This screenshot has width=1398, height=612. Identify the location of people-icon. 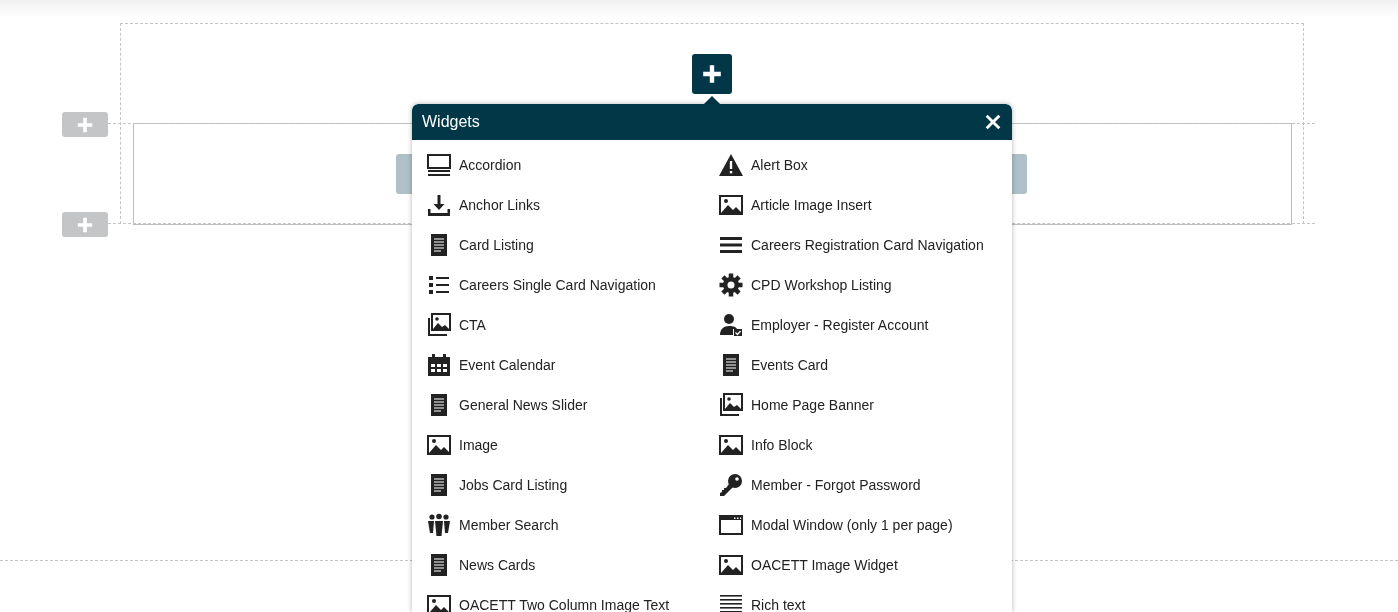
(439, 525).